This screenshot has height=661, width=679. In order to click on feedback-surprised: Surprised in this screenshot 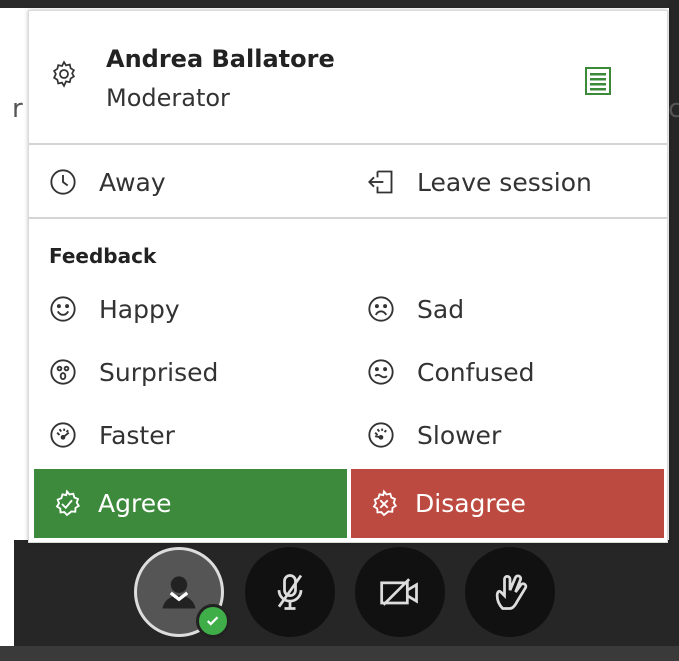, I will do `click(133, 372)`.